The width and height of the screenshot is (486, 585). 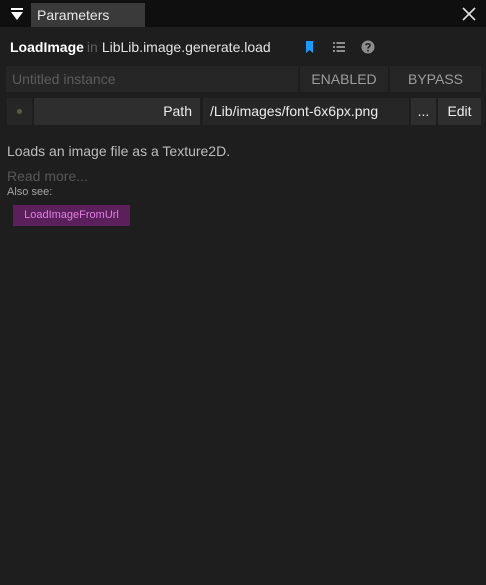 What do you see at coordinates (88, 15) in the screenshot?
I see `tab-parameters: Parameters` at bounding box center [88, 15].